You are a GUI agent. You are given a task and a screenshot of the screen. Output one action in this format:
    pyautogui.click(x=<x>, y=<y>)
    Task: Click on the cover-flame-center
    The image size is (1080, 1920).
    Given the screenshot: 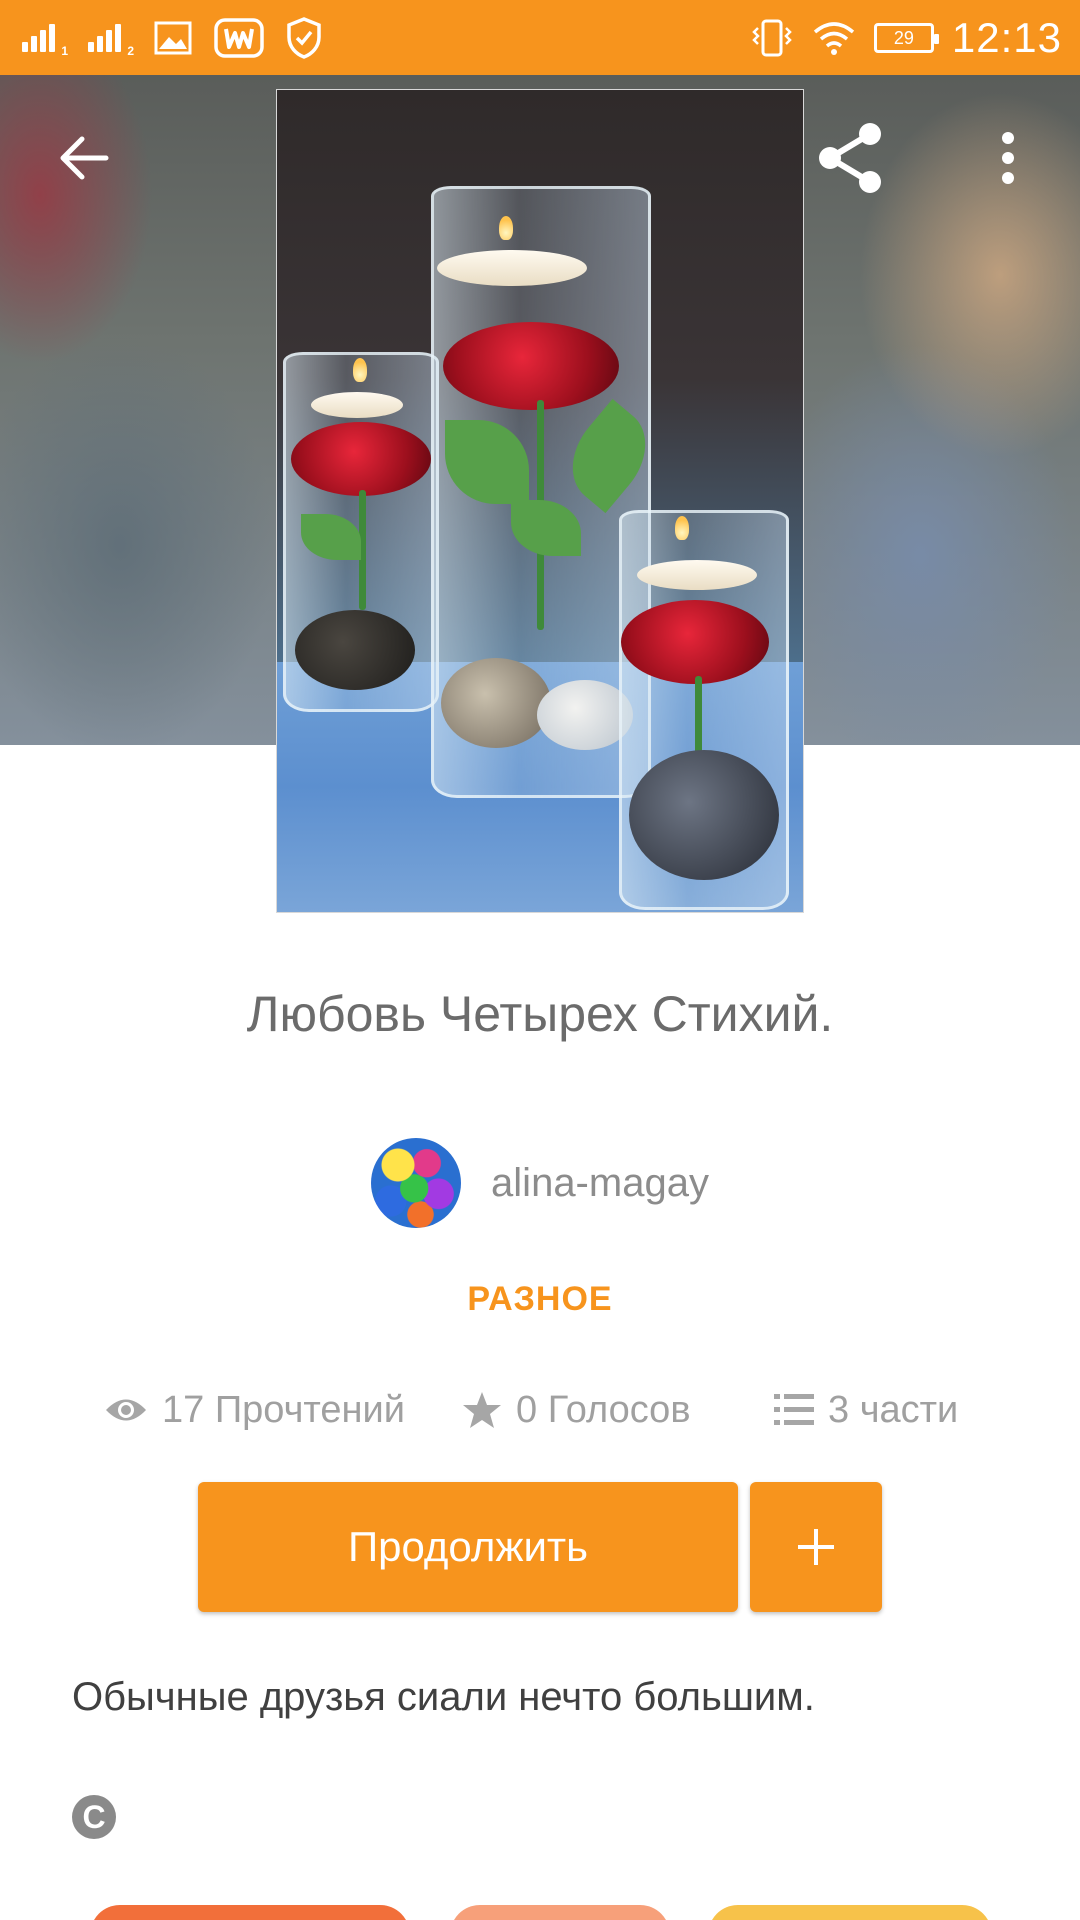 What is the action you would take?
    pyautogui.click(x=506, y=228)
    